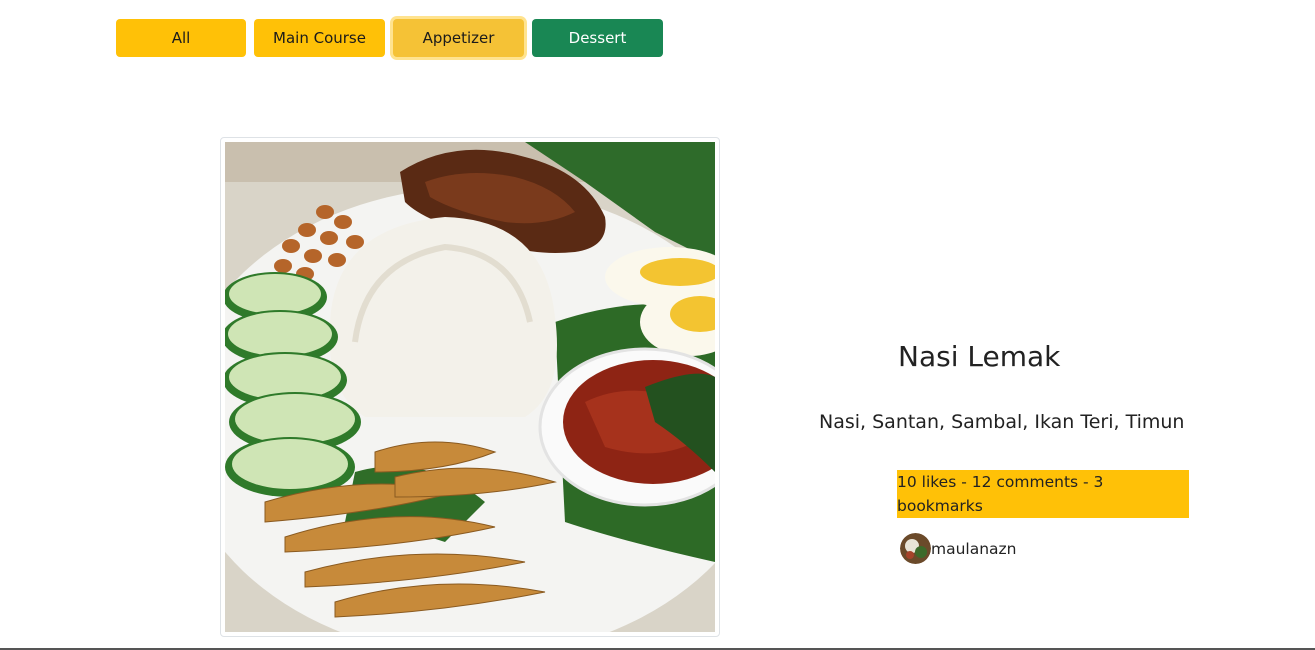  What do you see at coordinates (597, 38) in the screenshot?
I see `filter-dessert-button: Dessert` at bounding box center [597, 38].